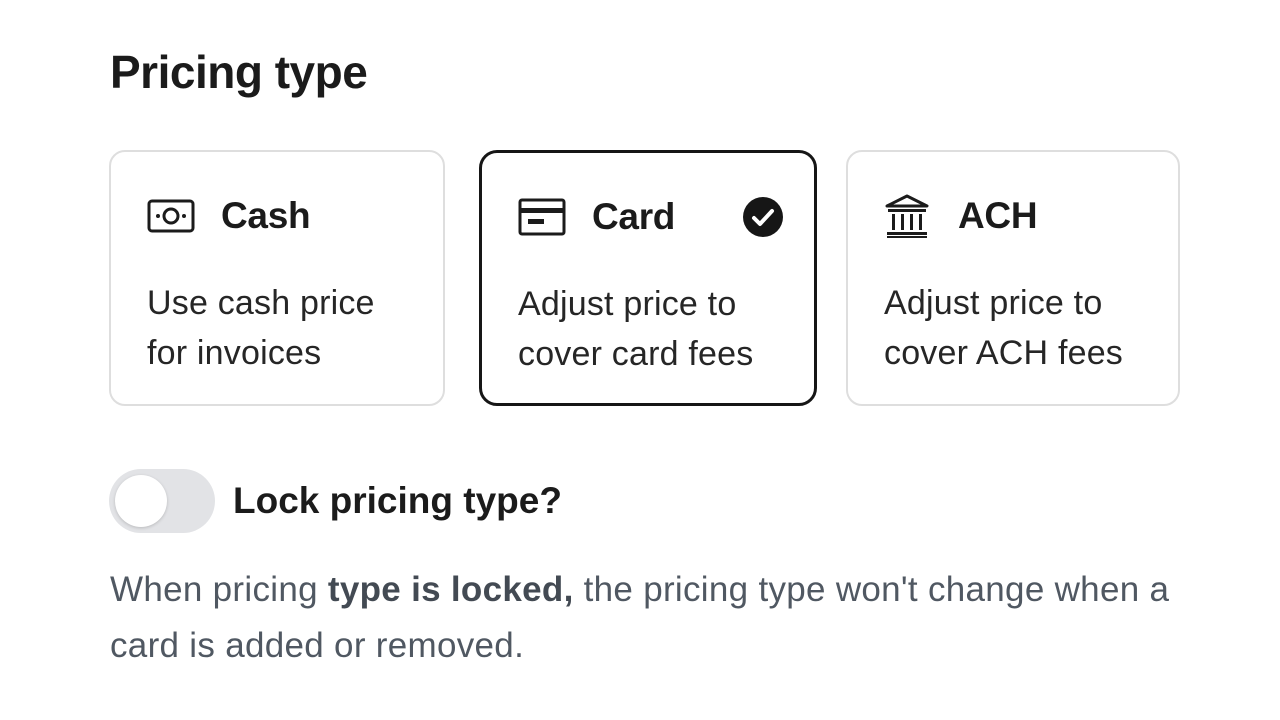 This screenshot has width=1280, height=720. What do you see at coordinates (277, 278) in the screenshot?
I see `pricing-option-cash: Cash Use cash price for invoices` at bounding box center [277, 278].